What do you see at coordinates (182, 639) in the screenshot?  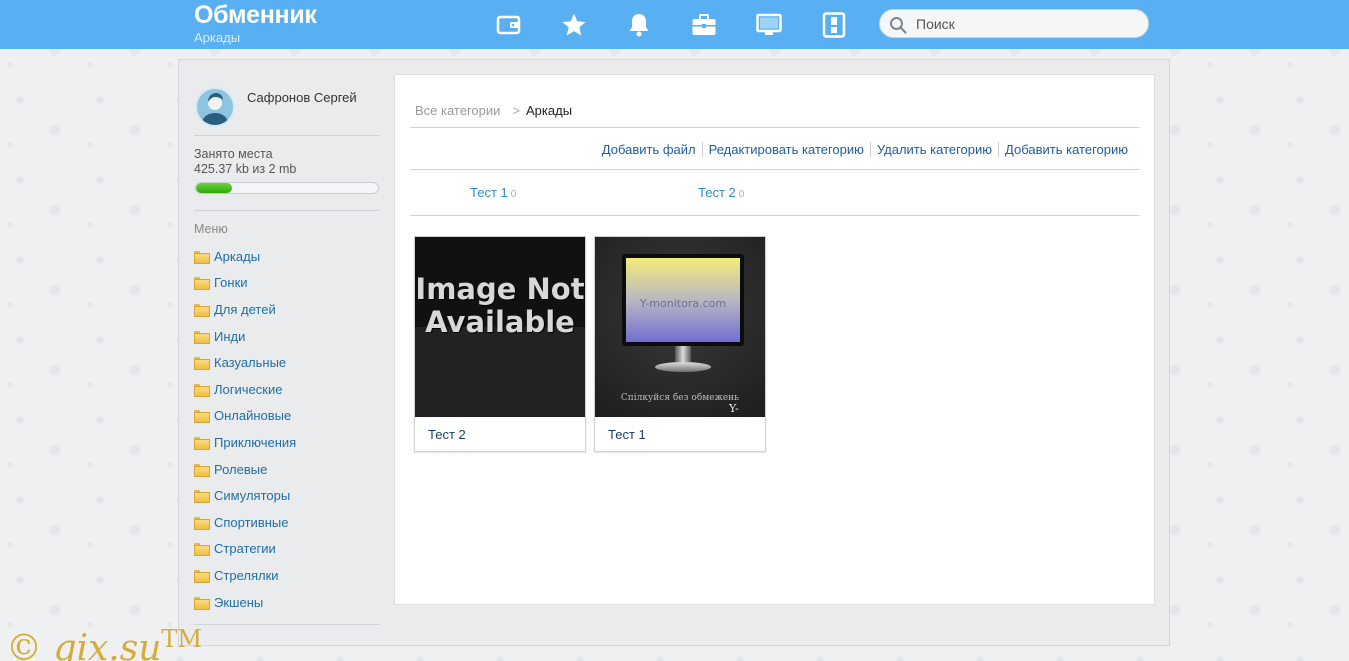 I see `watermark-trademark: TM` at bounding box center [182, 639].